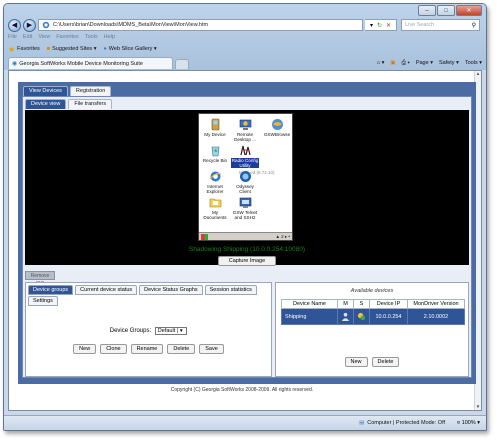 The image size is (500, 443). Describe the element at coordinates (372, 291) in the screenshot. I see `available-devices-title: Available devices` at that location.